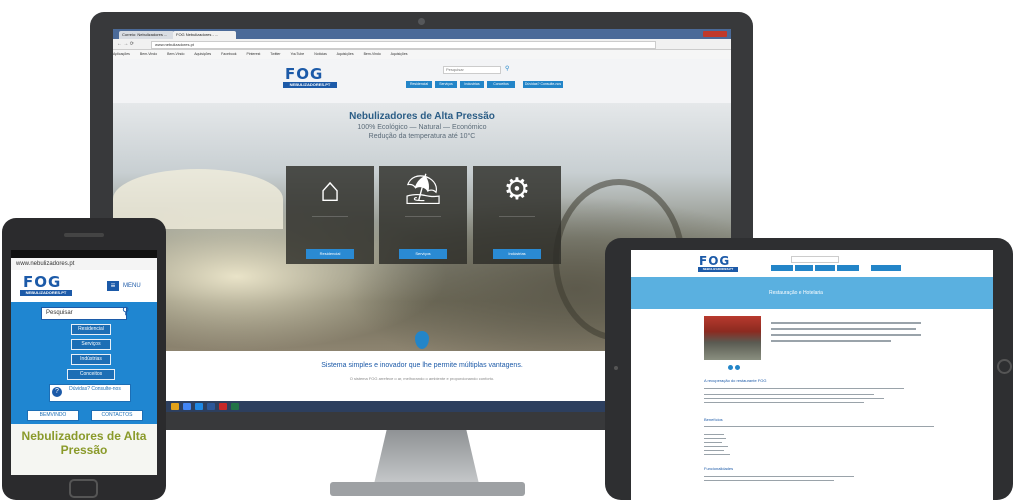 The height and width of the screenshot is (500, 1013). Describe the element at coordinates (715, 34) in the screenshot. I see `window-close-icon` at that location.